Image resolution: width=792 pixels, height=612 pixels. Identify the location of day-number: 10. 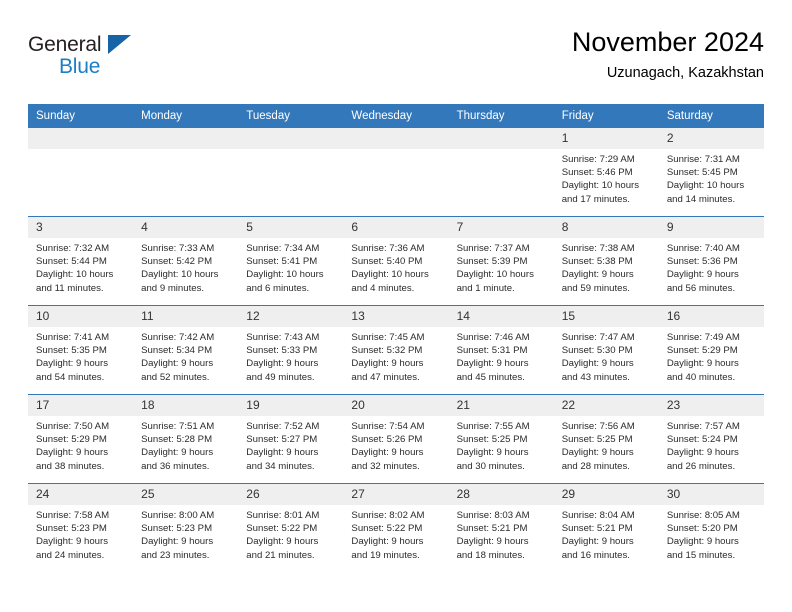
(81, 316).